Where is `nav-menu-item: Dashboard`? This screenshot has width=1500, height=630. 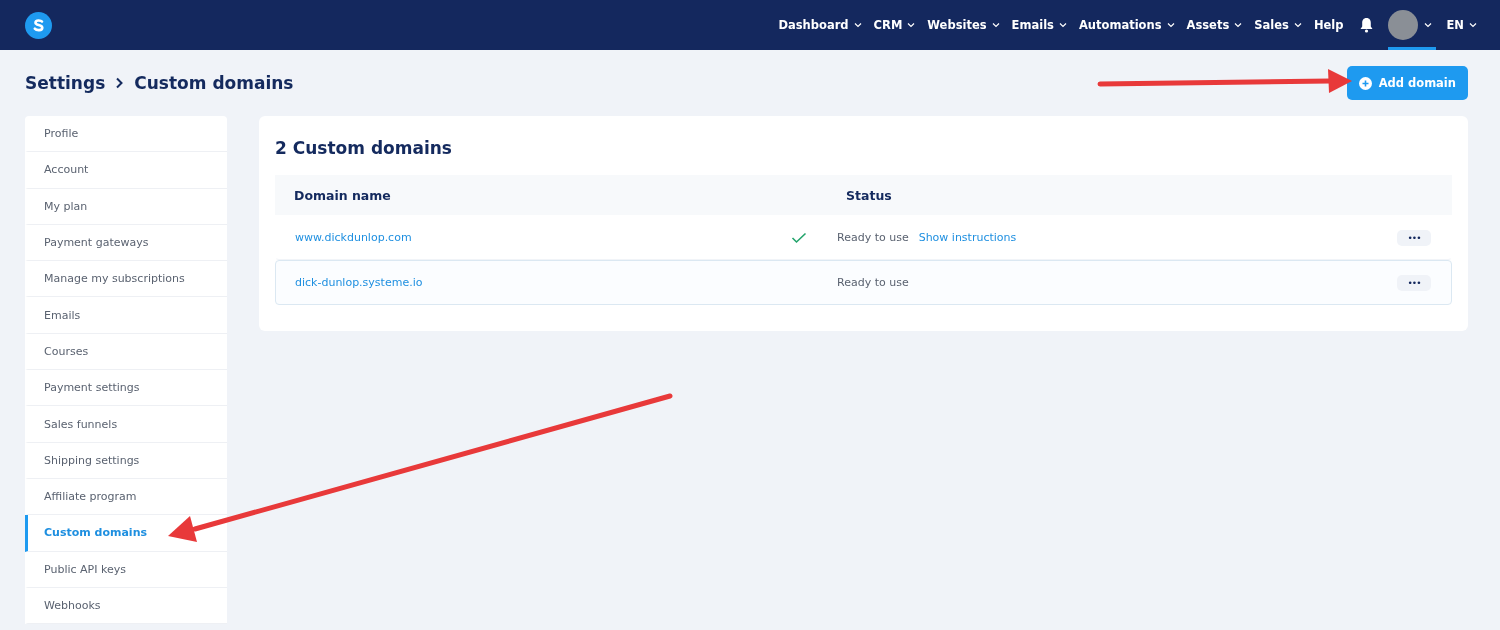 nav-menu-item: Dashboard is located at coordinates (820, 25).